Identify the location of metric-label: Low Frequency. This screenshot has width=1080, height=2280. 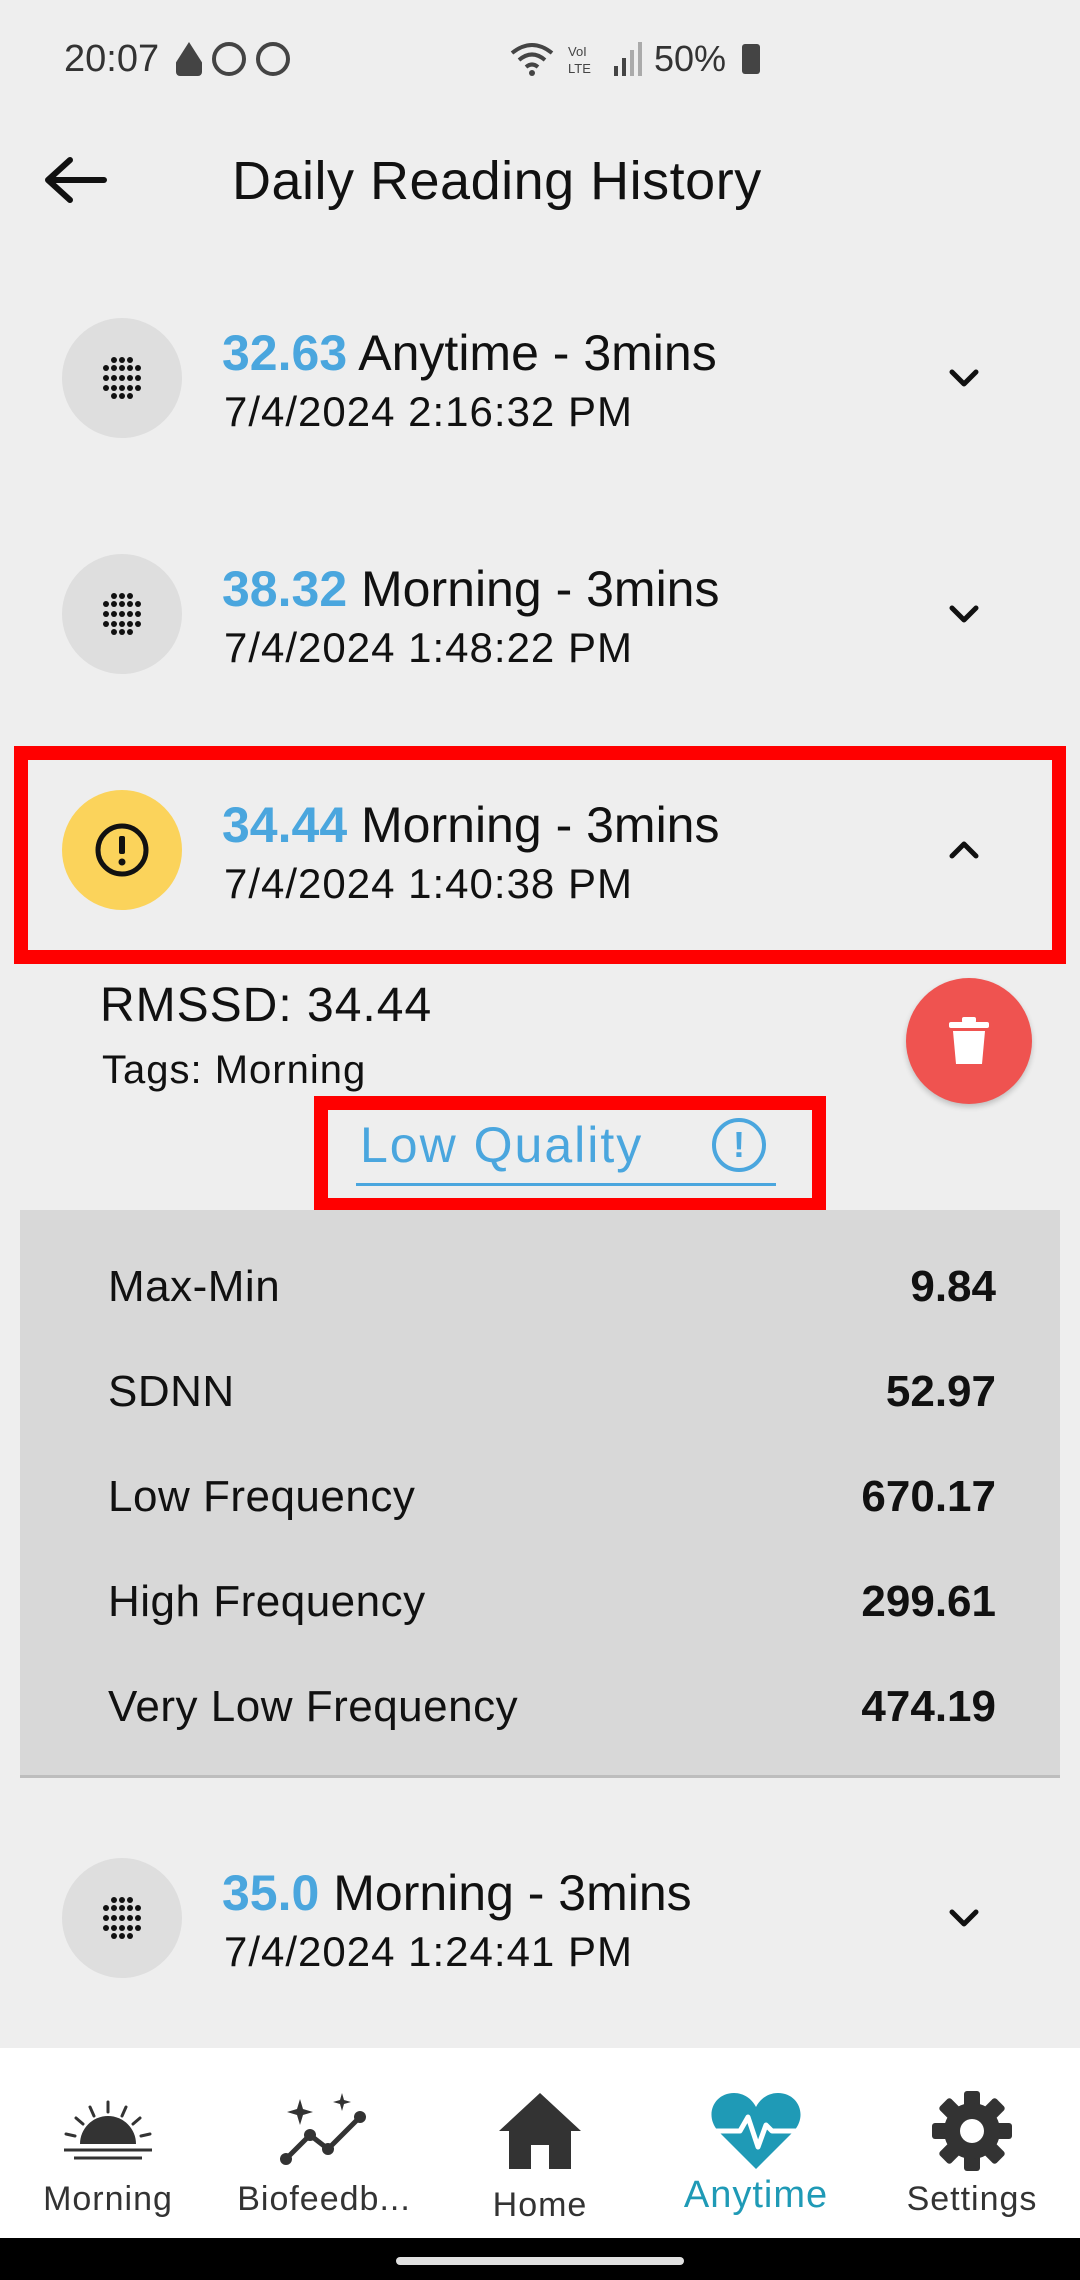
(262, 1496).